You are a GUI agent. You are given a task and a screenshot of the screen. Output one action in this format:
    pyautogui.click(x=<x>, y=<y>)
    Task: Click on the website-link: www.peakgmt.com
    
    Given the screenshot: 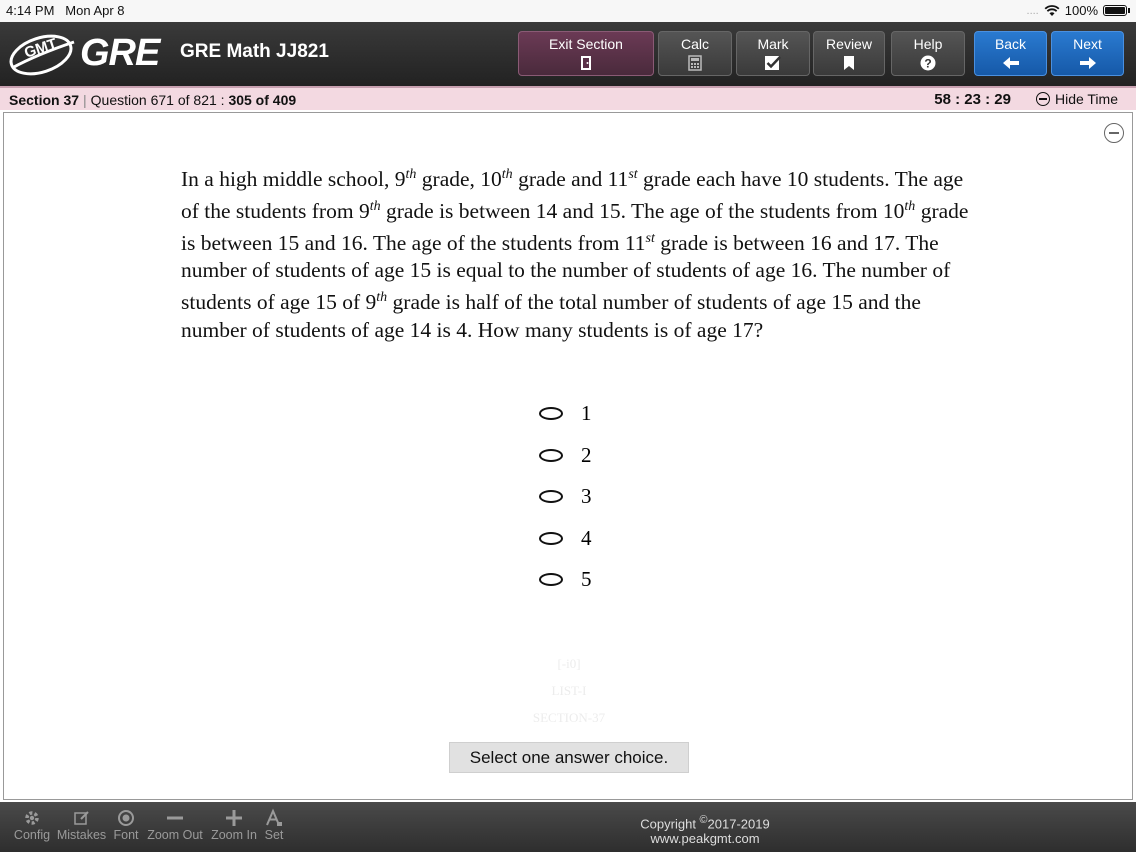 What is the action you would take?
    pyautogui.click(x=704, y=838)
    